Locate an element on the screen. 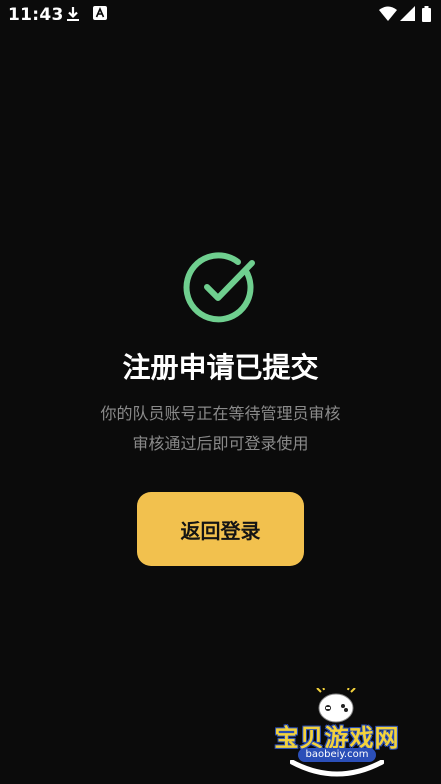 This screenshot has height=784, width=441. status-message-line-1: 你的队员账号正在等待管理员审核 is located at coordinates (220, 413).